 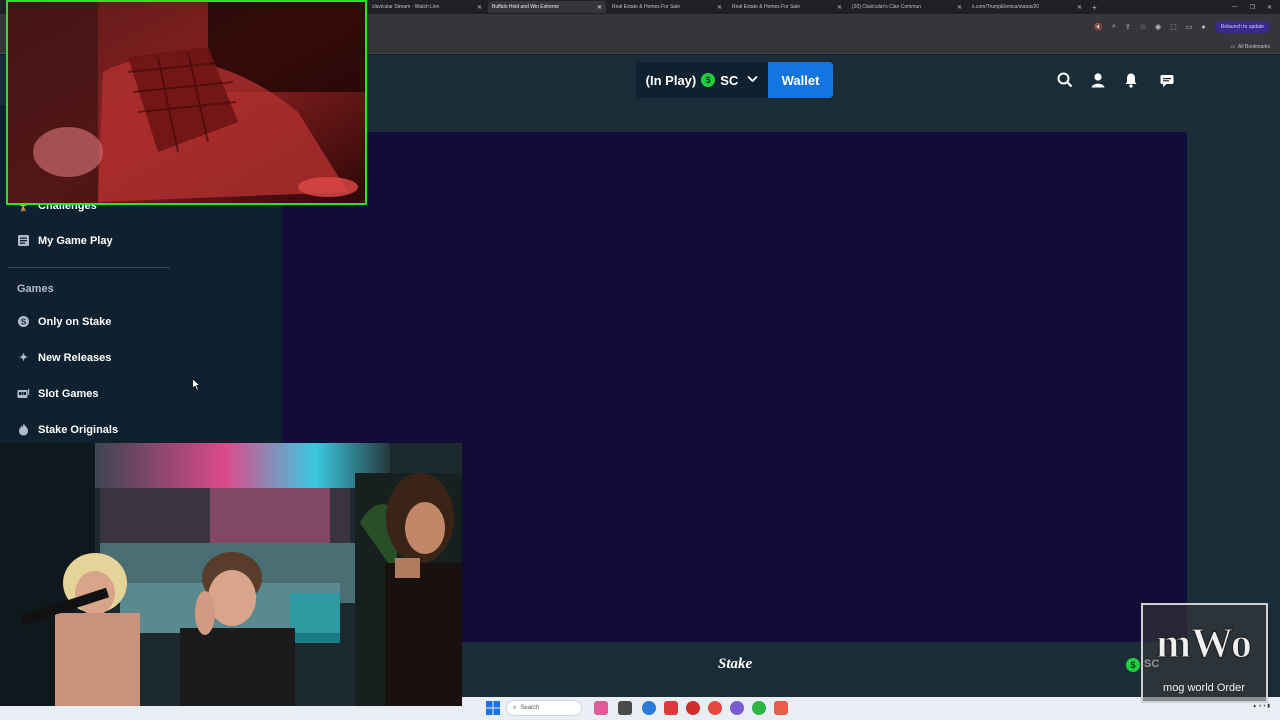 I want to click on relaunch-button: Relaunch to update, so click(x=1242, y=27).